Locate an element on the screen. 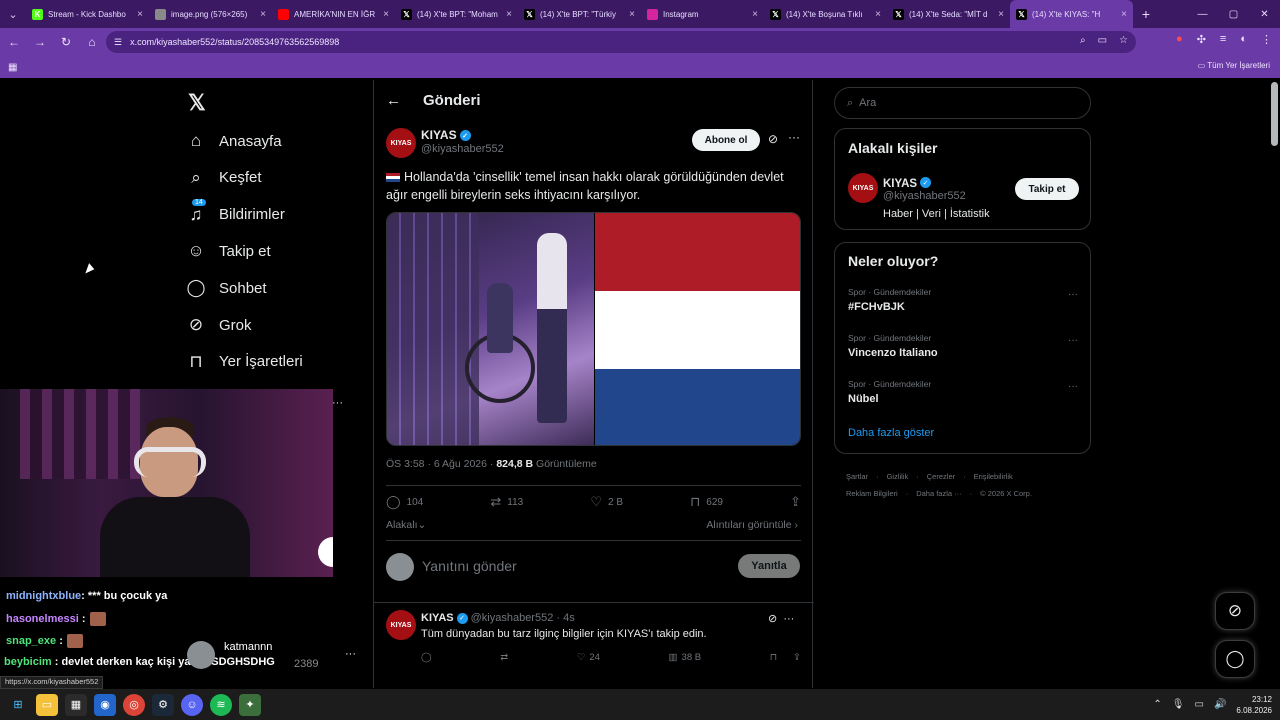 This screenshot has width=1280, height=720. nav-item-follow: ☺ Takip et is located at coordinates (227, 251).